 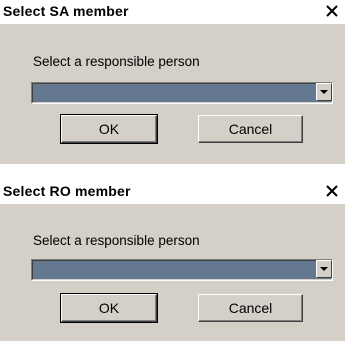 I want to click on dialog-title: Select SA member, so click(x=66, y=11).